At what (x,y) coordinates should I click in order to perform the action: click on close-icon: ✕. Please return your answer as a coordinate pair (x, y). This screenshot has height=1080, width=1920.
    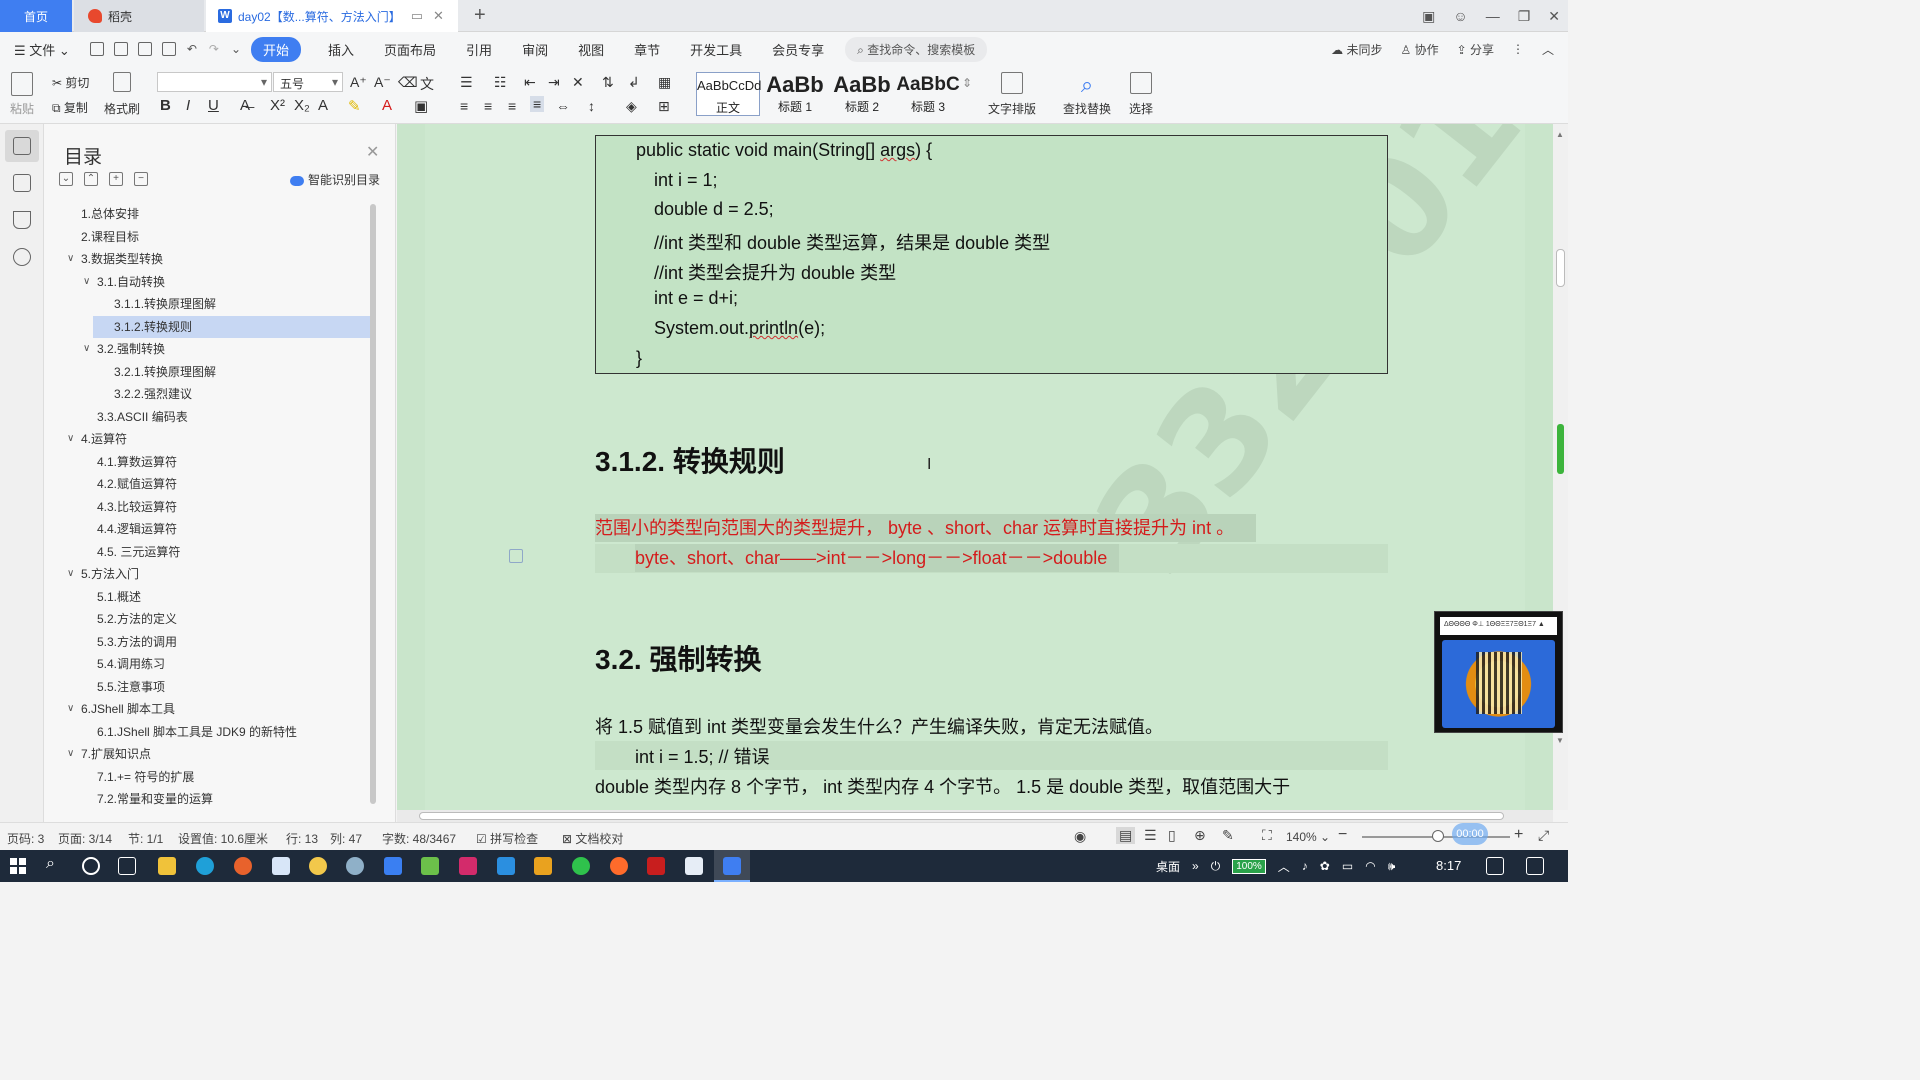
    Looking at the image, I should click on (372, 152).